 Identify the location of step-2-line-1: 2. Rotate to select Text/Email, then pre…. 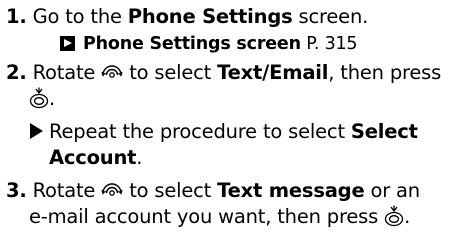
(223, 73).